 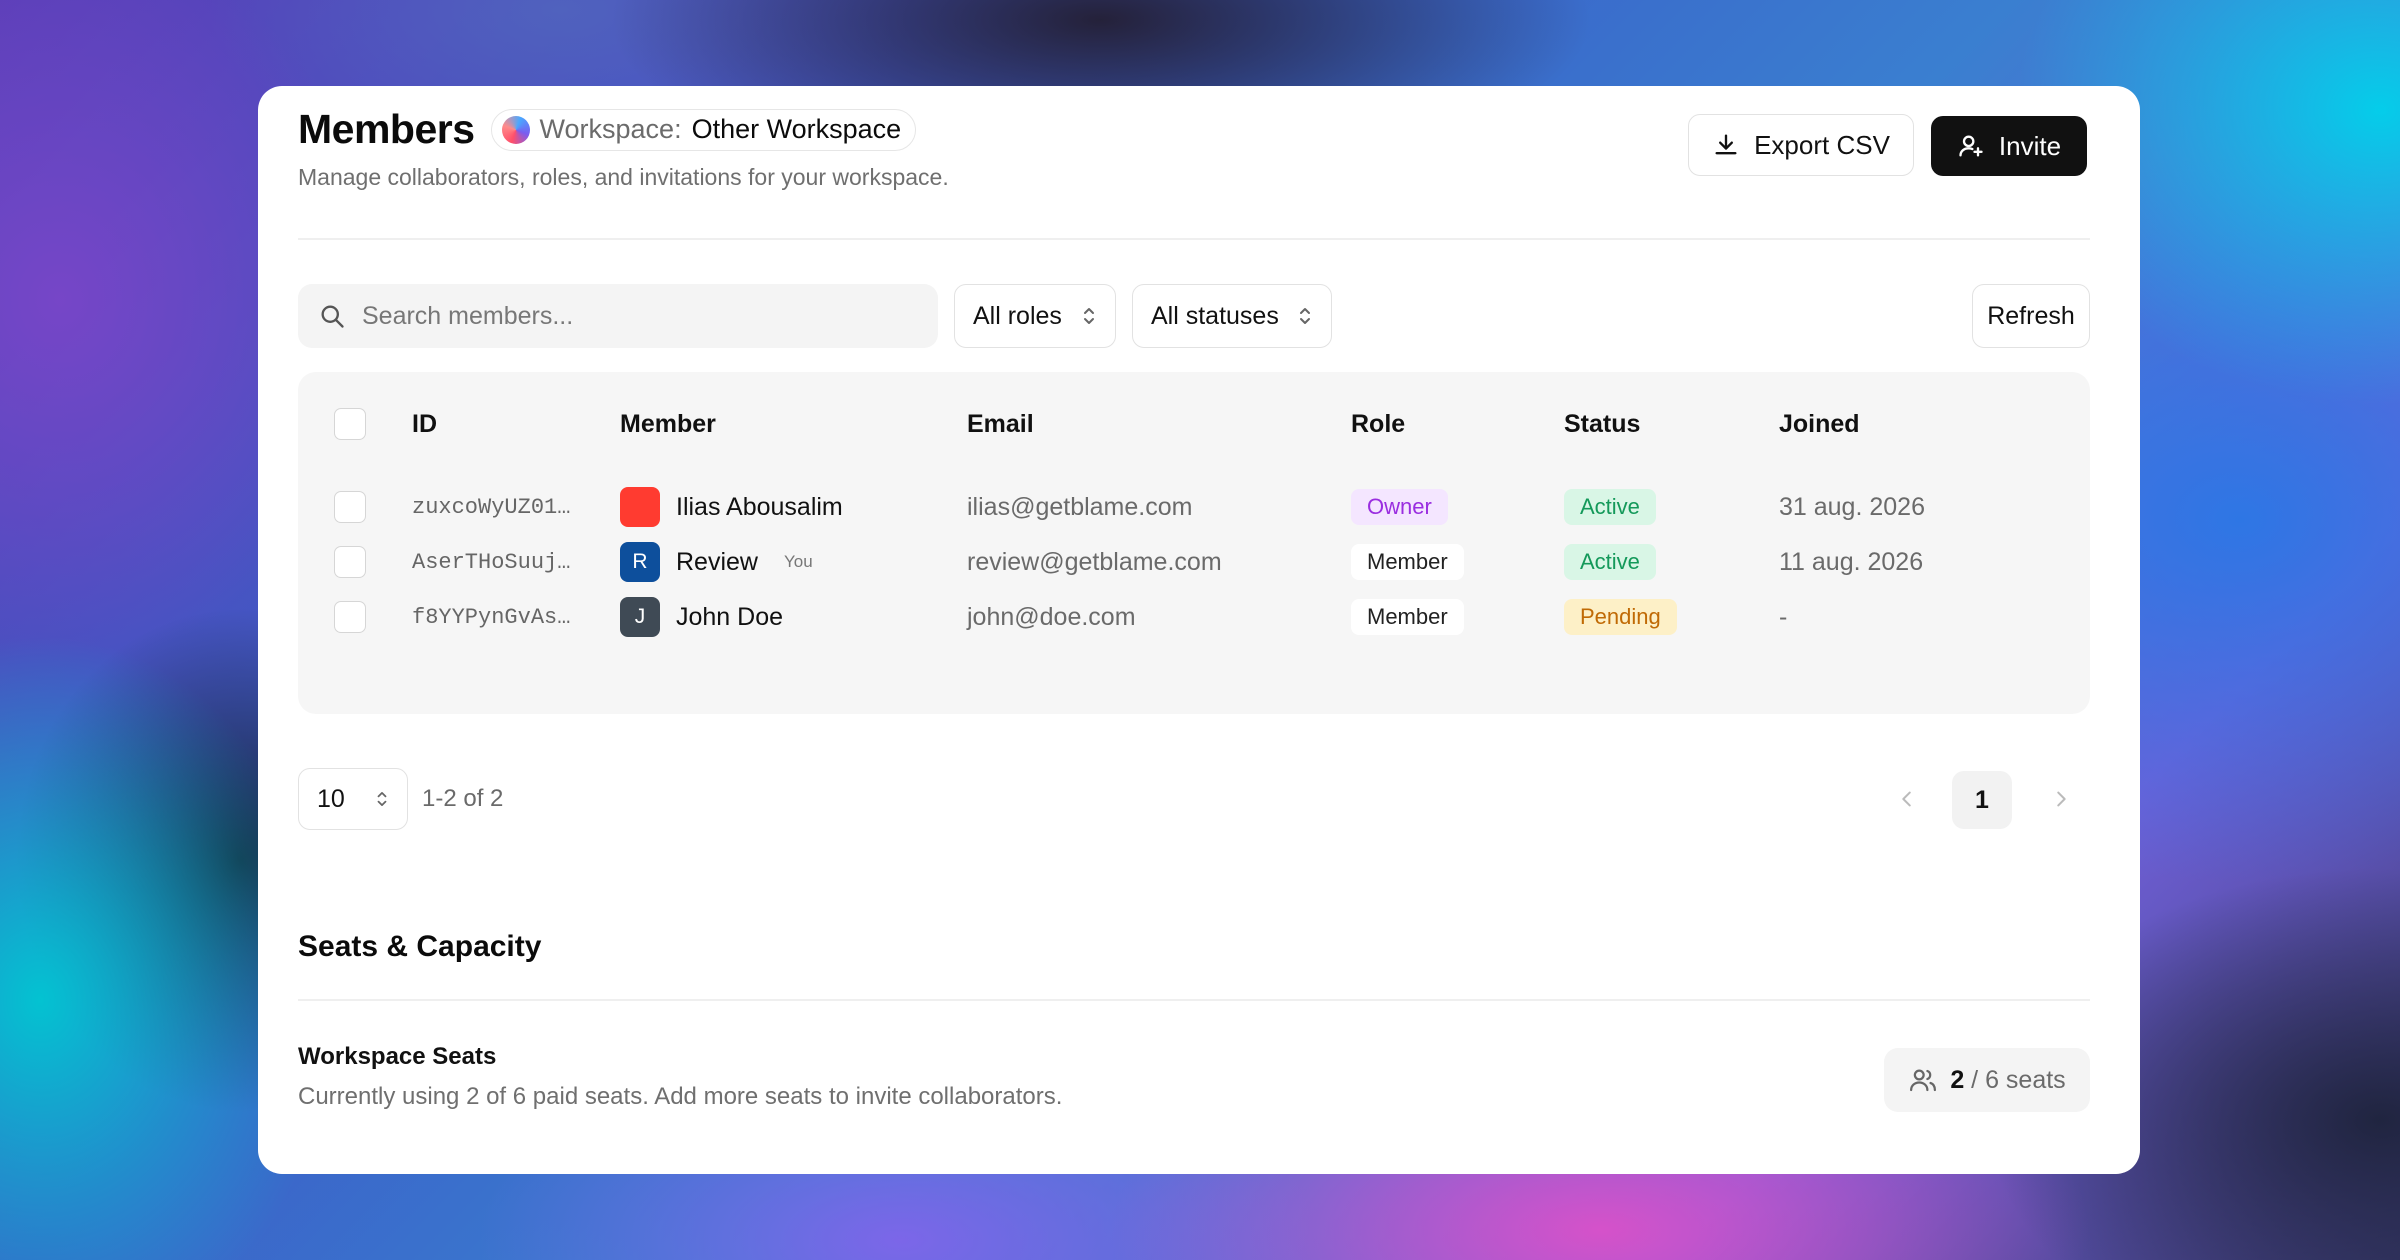 What do you see at coordinates (640, 562) in the screenshot?
I see `avatar: R` at bounding box center [640, 562].